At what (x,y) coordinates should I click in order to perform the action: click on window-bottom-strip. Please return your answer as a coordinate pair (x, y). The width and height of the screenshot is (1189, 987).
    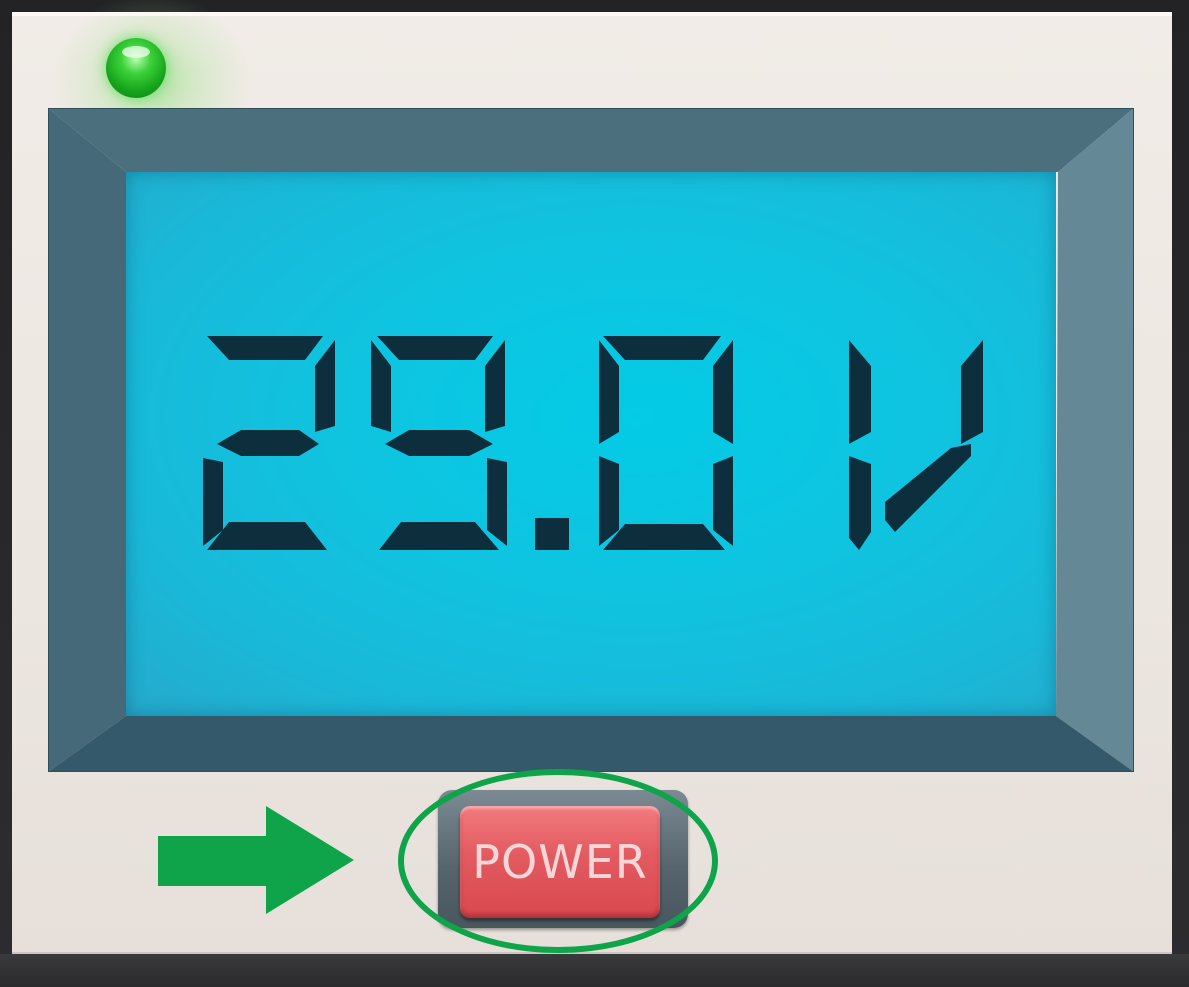
    Looking at the image, I should click on (594, 970).